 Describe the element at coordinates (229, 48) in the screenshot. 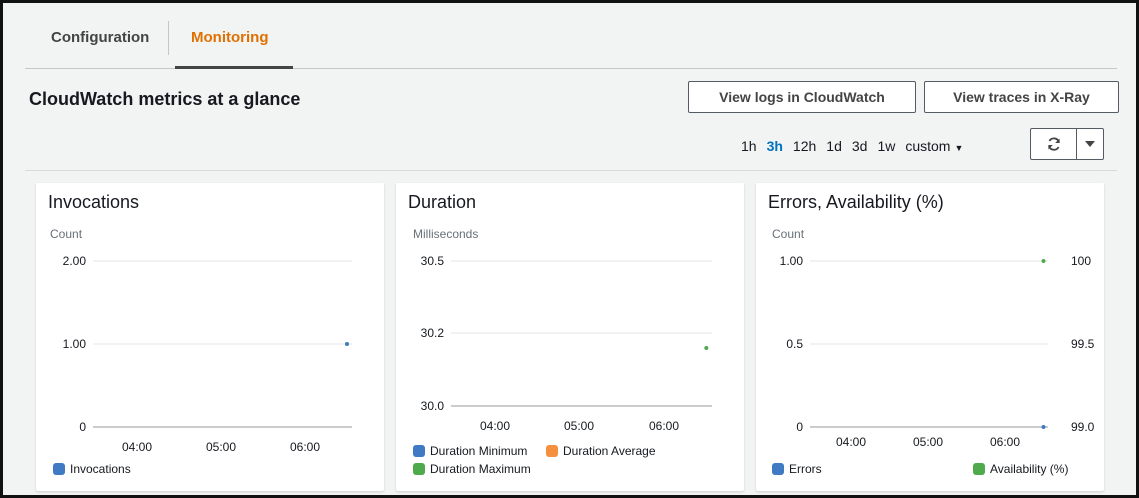

I see `tab-monitoring: Monitoring` at that location.